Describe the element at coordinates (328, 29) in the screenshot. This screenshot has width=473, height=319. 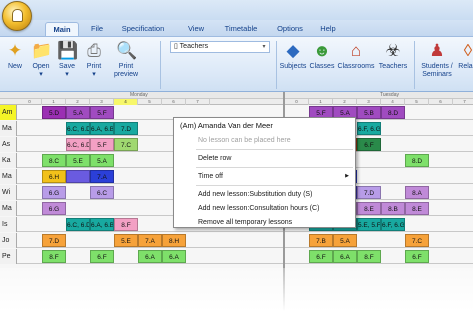
I see `tab-help: Help` at that location.